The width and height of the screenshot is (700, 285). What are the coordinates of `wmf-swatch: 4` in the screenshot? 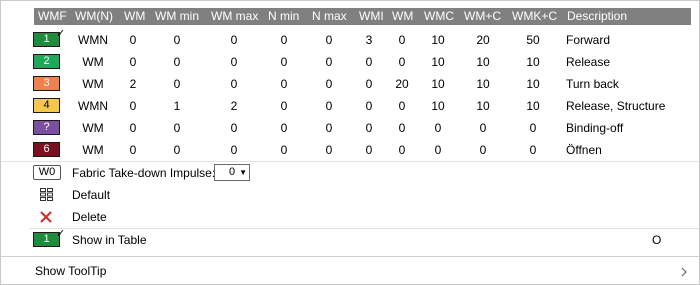 It's located at (46, 105).